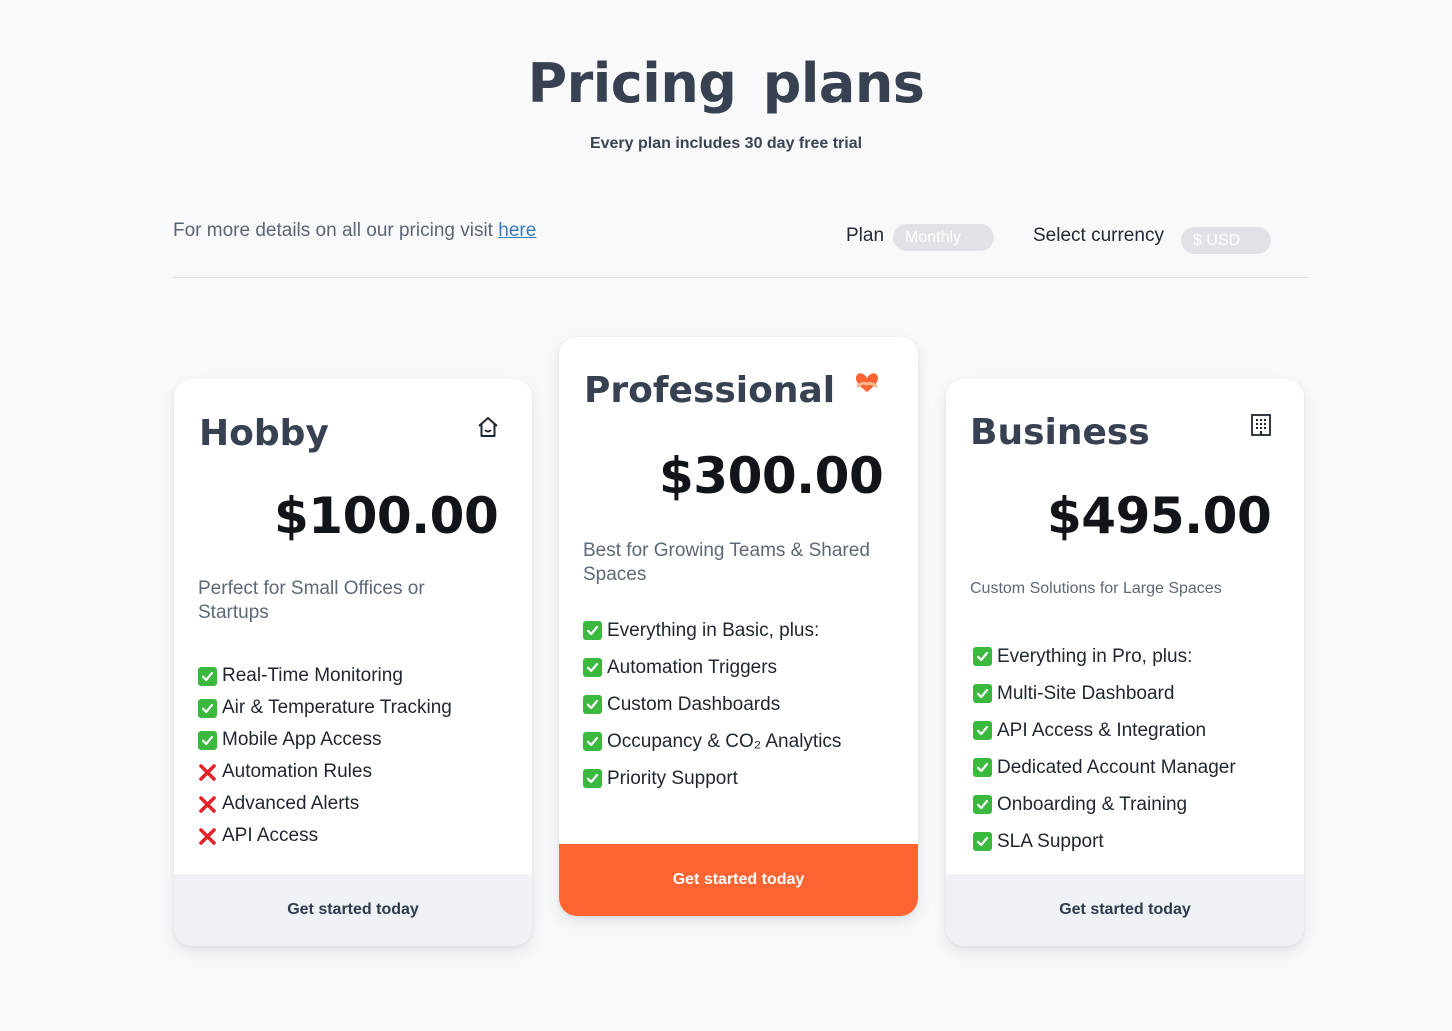  I want to click on details-link: here, so click(517, 230).